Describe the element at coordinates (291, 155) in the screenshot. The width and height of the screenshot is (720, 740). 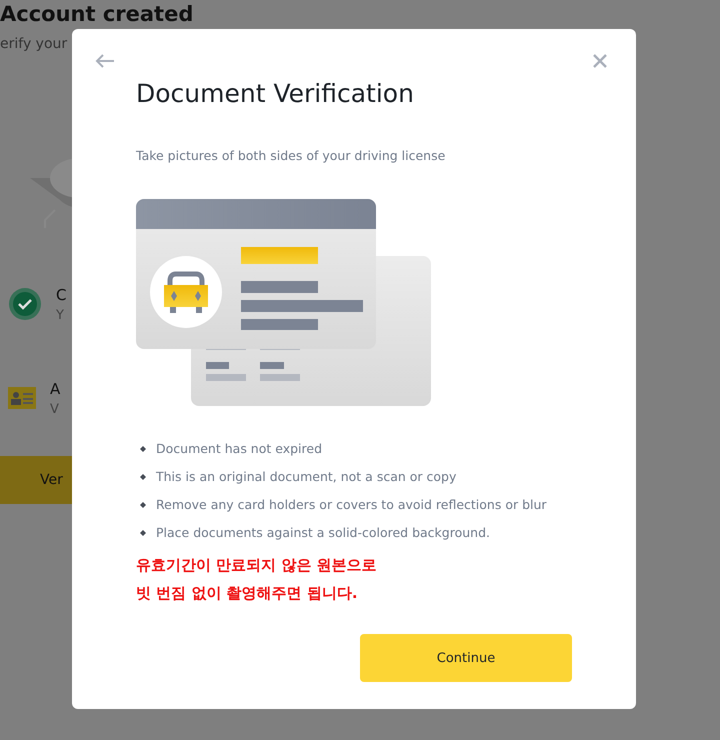
I see `instruction-text: Take pictures of both sides of your driving license` at that location.